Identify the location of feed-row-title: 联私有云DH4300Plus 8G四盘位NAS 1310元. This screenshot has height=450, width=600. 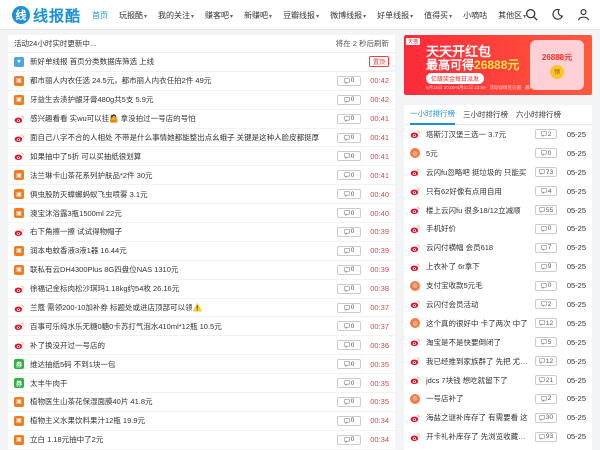
(181, 269).